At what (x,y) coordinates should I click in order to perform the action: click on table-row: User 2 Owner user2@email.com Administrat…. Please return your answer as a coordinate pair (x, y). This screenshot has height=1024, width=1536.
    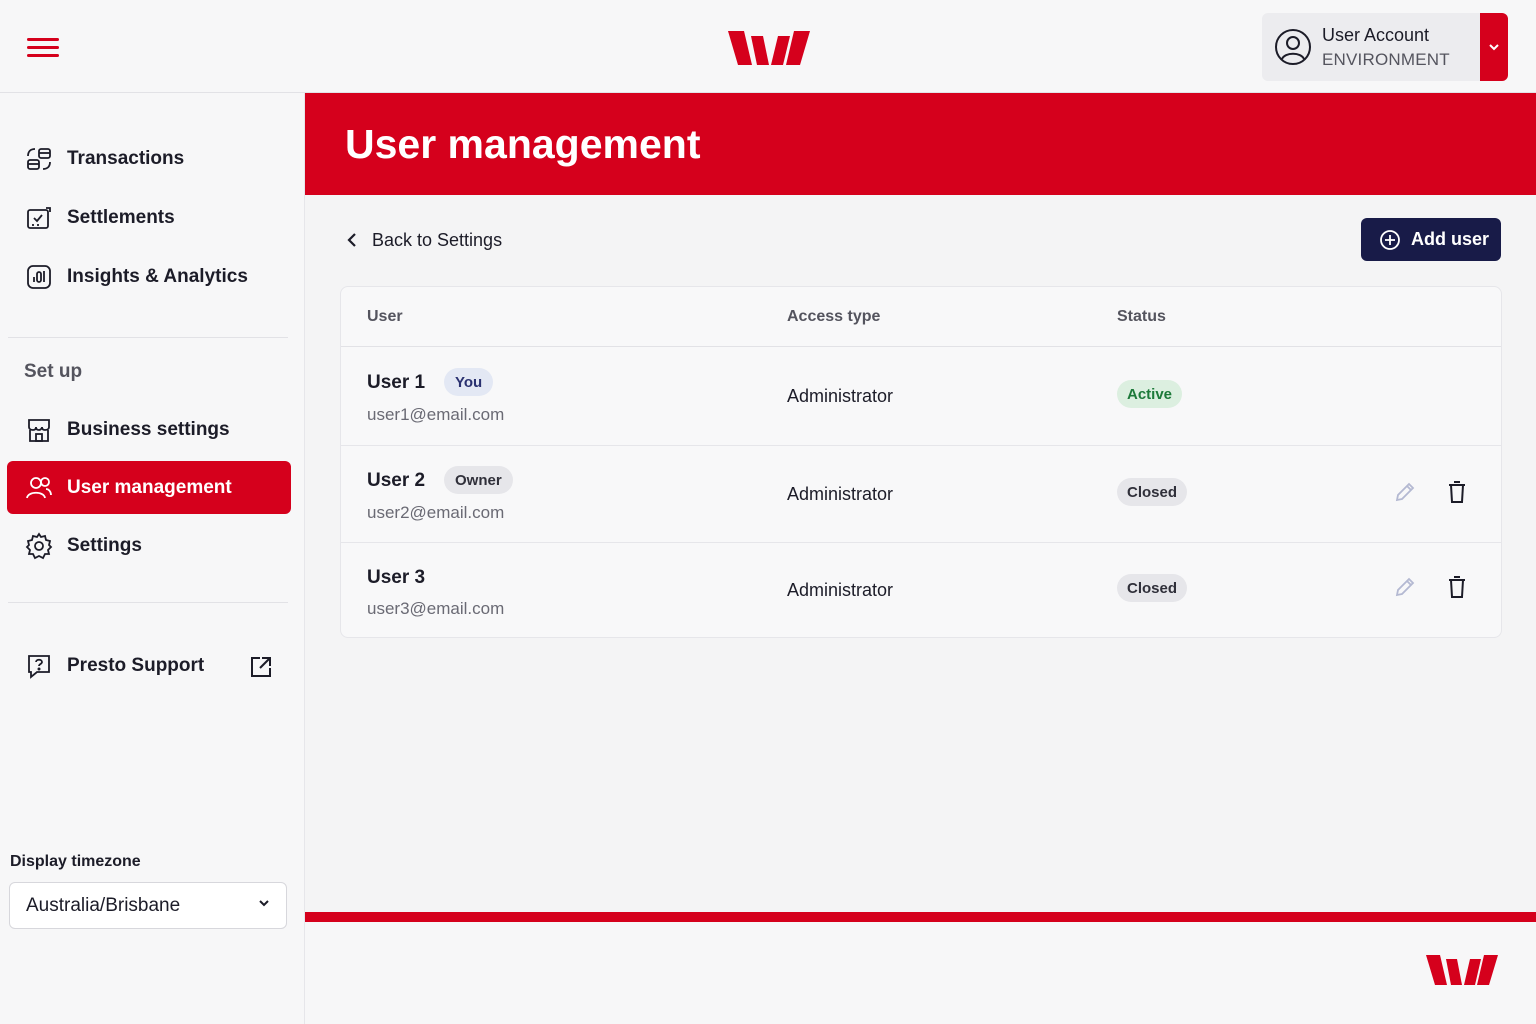
    Looking at the image, I should click on (921, 494).